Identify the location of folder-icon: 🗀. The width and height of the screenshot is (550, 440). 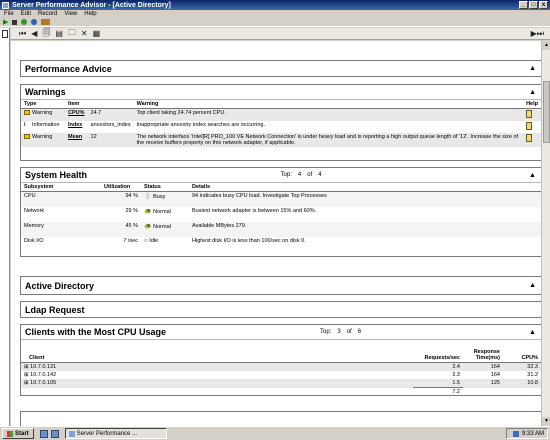
(72, 34).